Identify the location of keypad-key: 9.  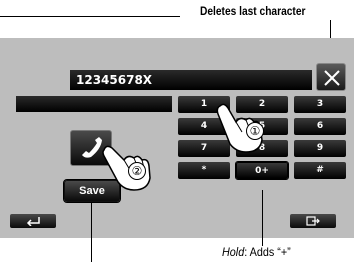
(320, 148).